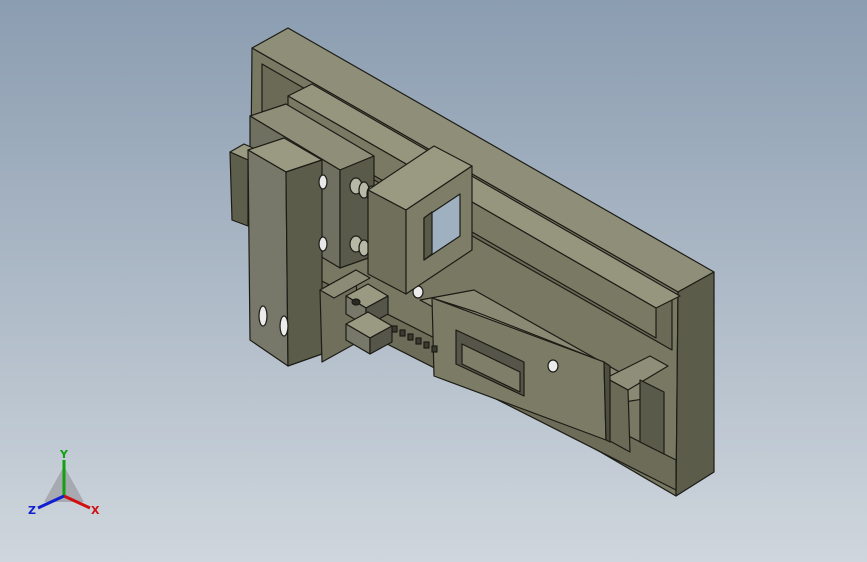 The image size is (867, 562). Describe the element at coordinates (64, 454) in the screenshot. I see `y-axis-label: Y` at that location.